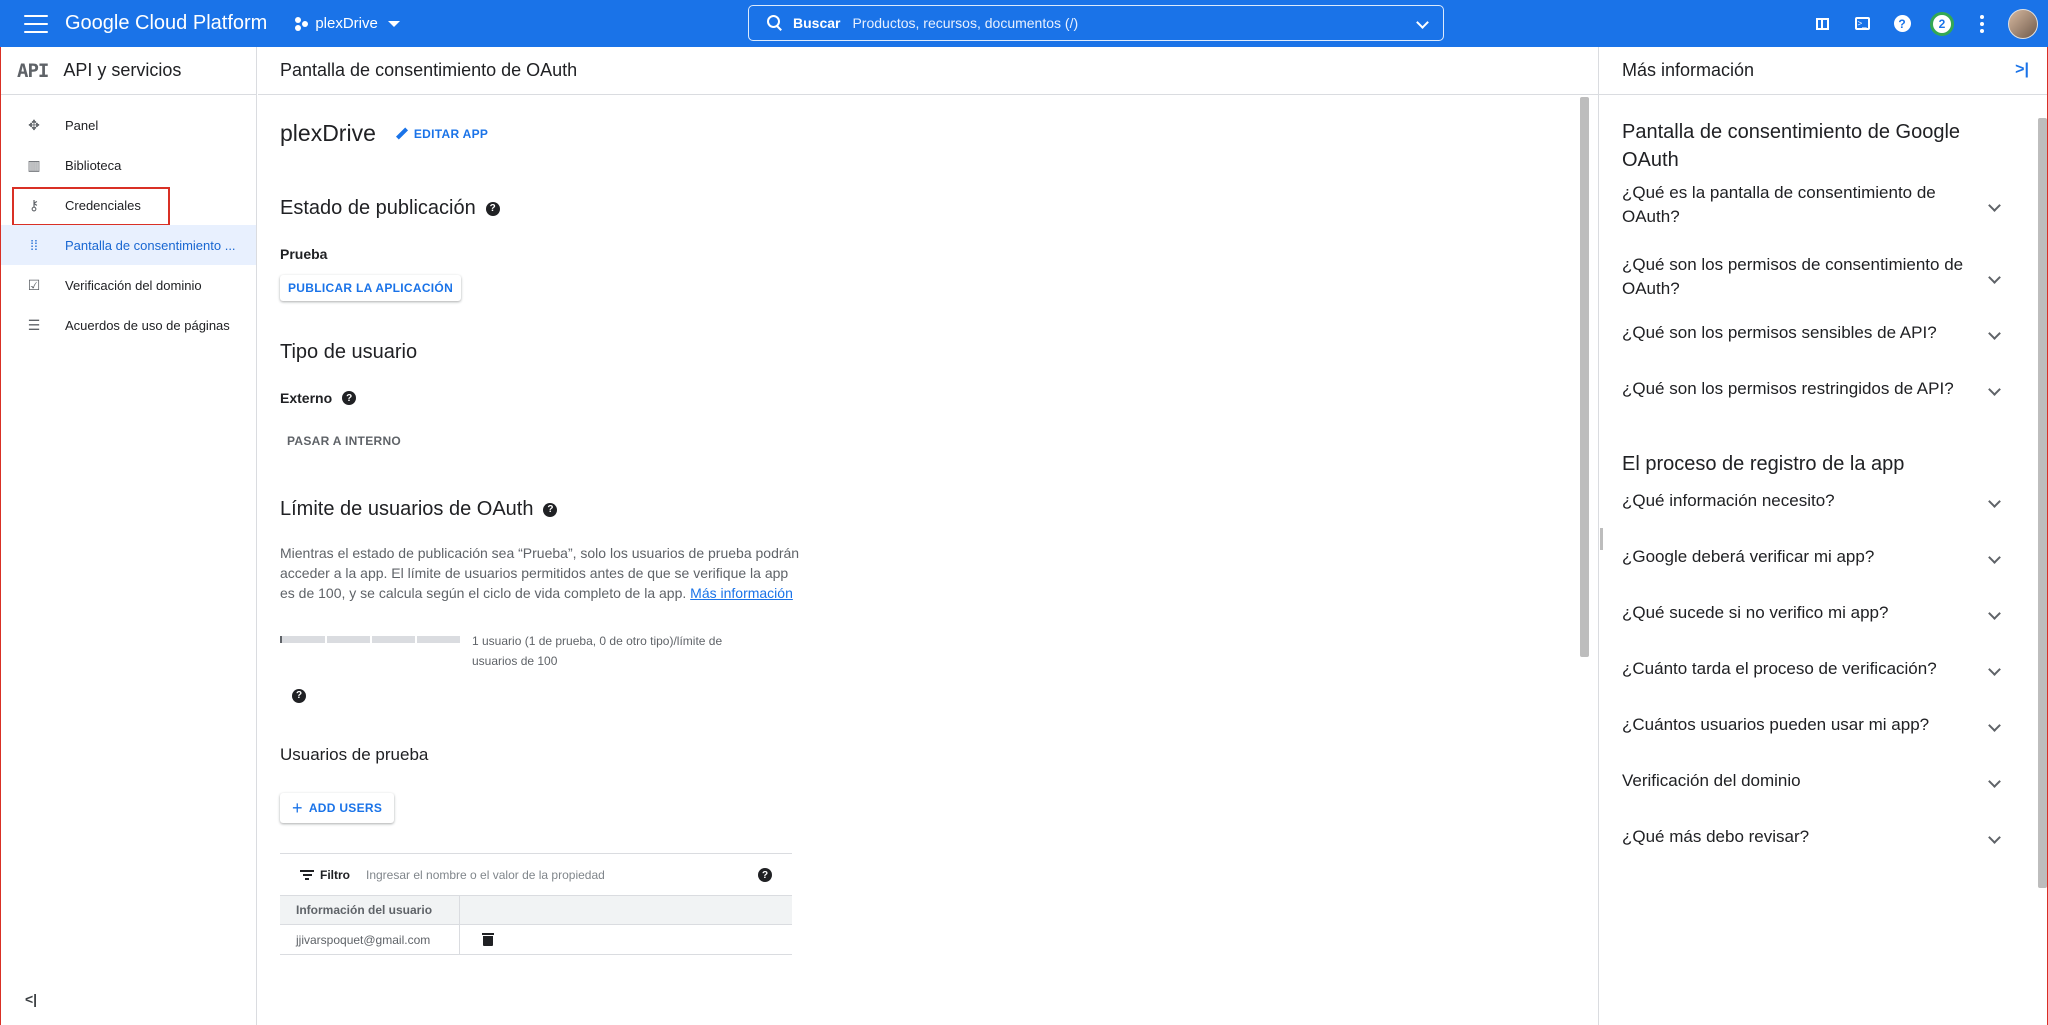 This screenshot has height=1025, width=2048. What do you see at coordinates (34, 124) in the screenshot?
I see `dashboard-icon: ✥` at bounding box center [34, 124].